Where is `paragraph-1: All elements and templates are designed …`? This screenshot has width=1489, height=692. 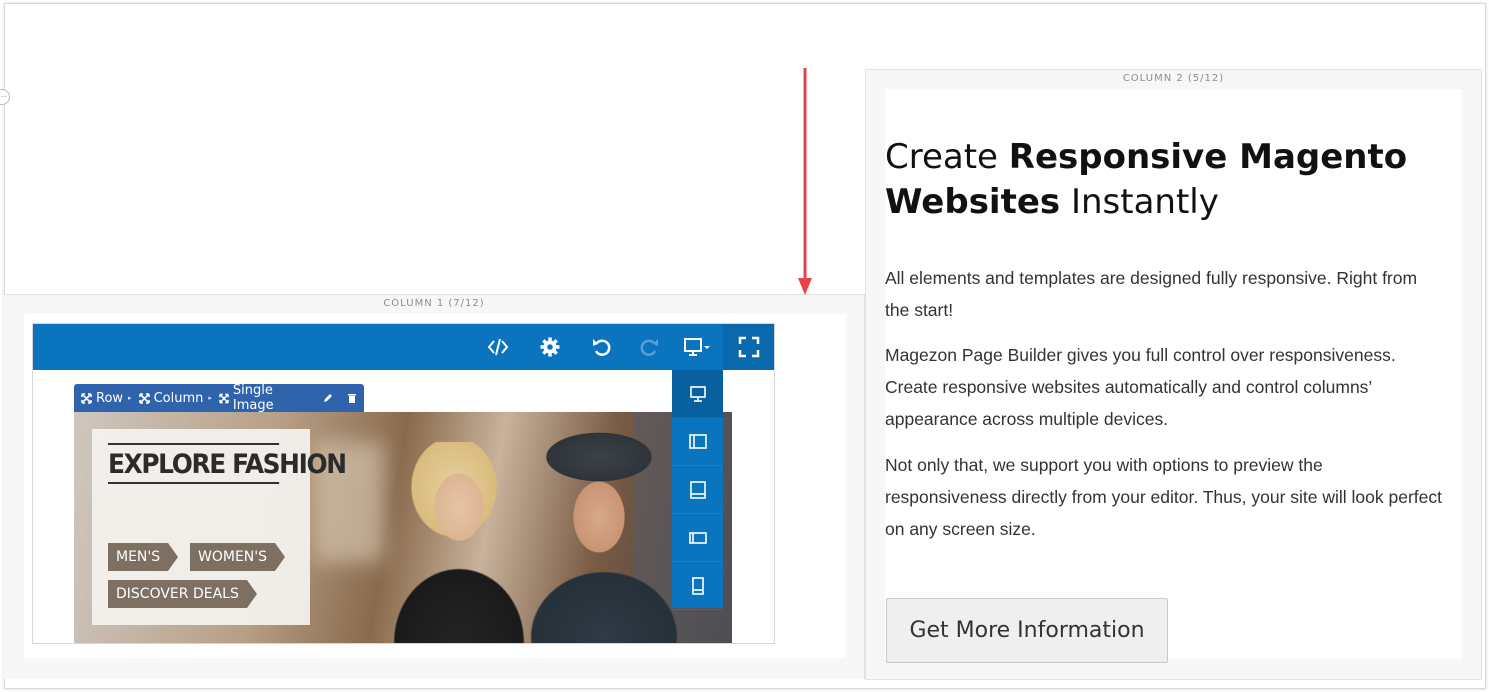 paragraph-1: All elements and templates are designed … is located at coordinates (1151, 294).